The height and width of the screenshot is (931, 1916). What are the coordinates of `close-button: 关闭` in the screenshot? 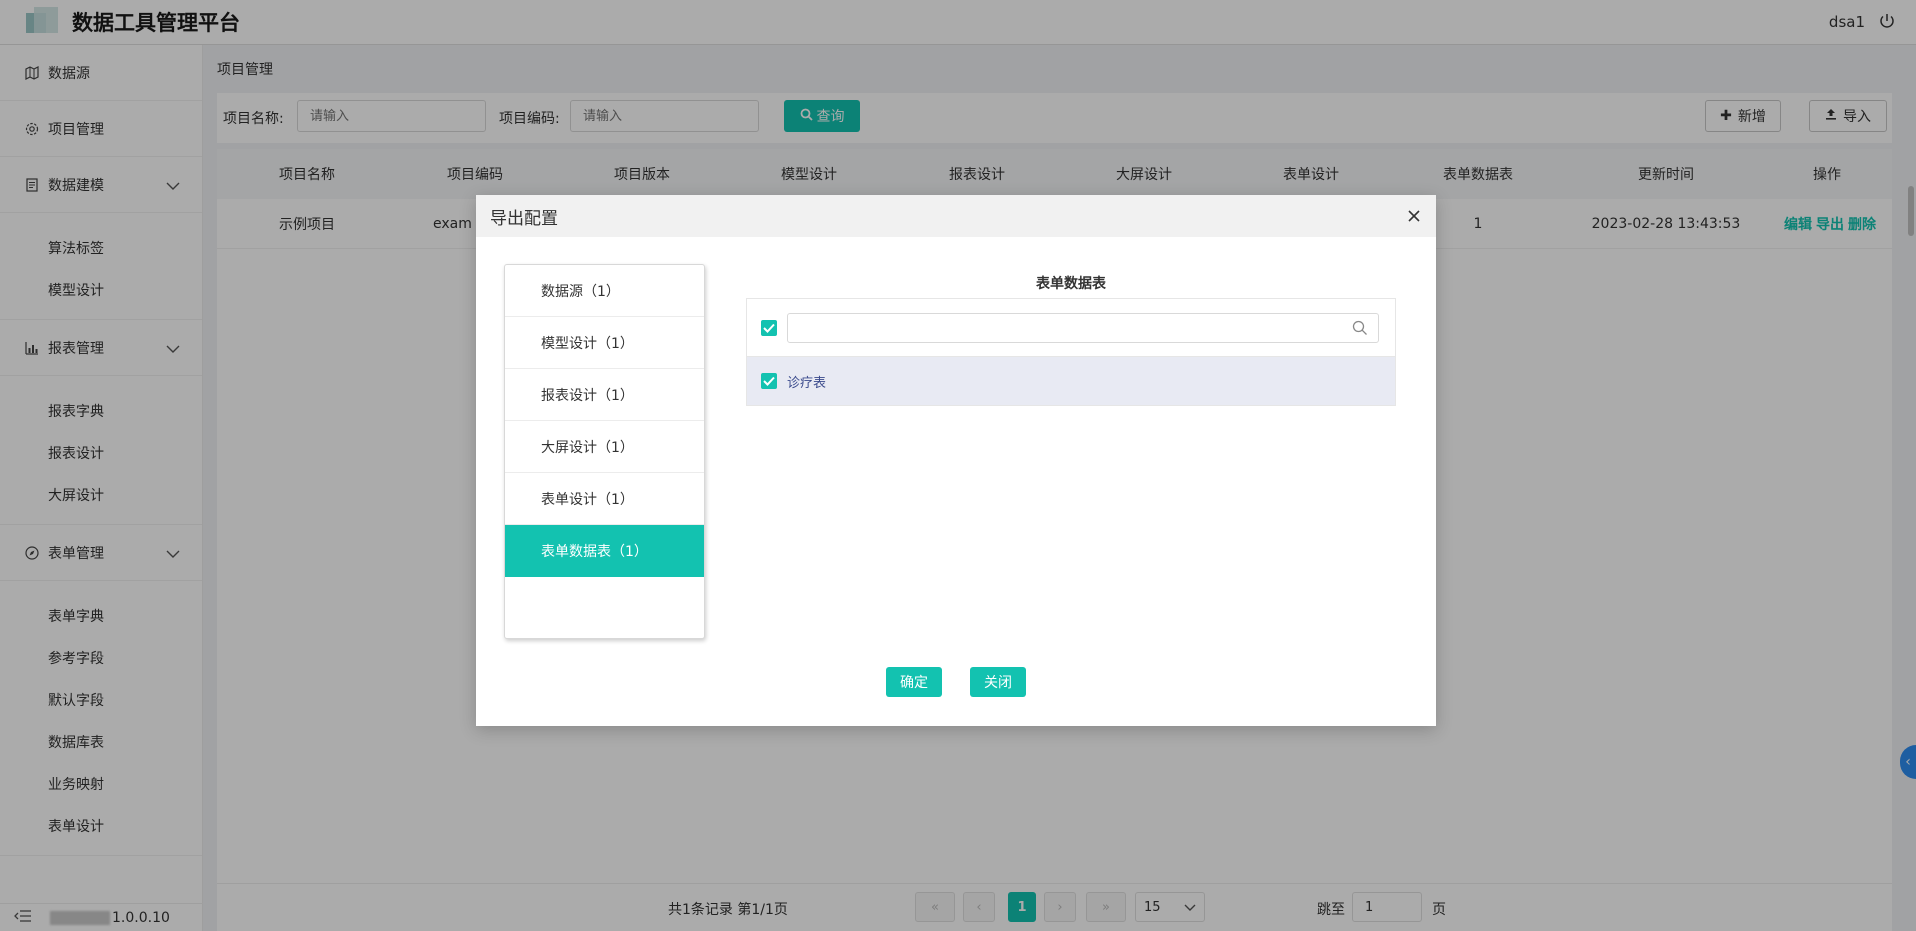 It's located at (998, 682).